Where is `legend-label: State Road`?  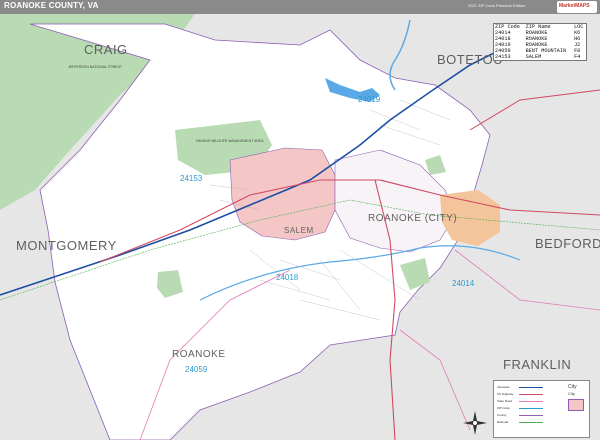
legend-label: State Road is located at coordinates (505, 401).